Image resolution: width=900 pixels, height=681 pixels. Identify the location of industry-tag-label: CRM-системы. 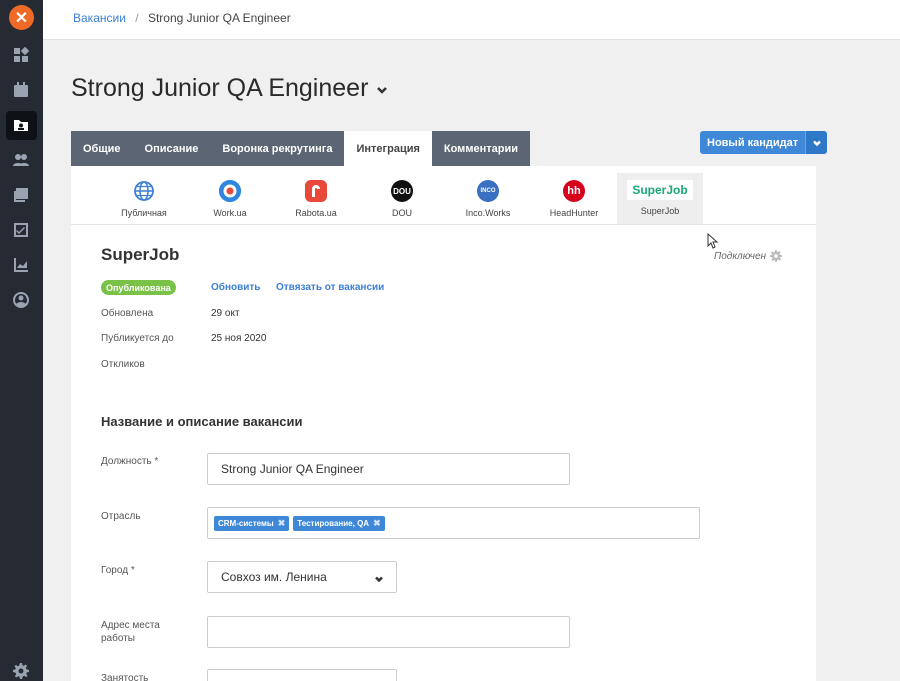
(246, 523).